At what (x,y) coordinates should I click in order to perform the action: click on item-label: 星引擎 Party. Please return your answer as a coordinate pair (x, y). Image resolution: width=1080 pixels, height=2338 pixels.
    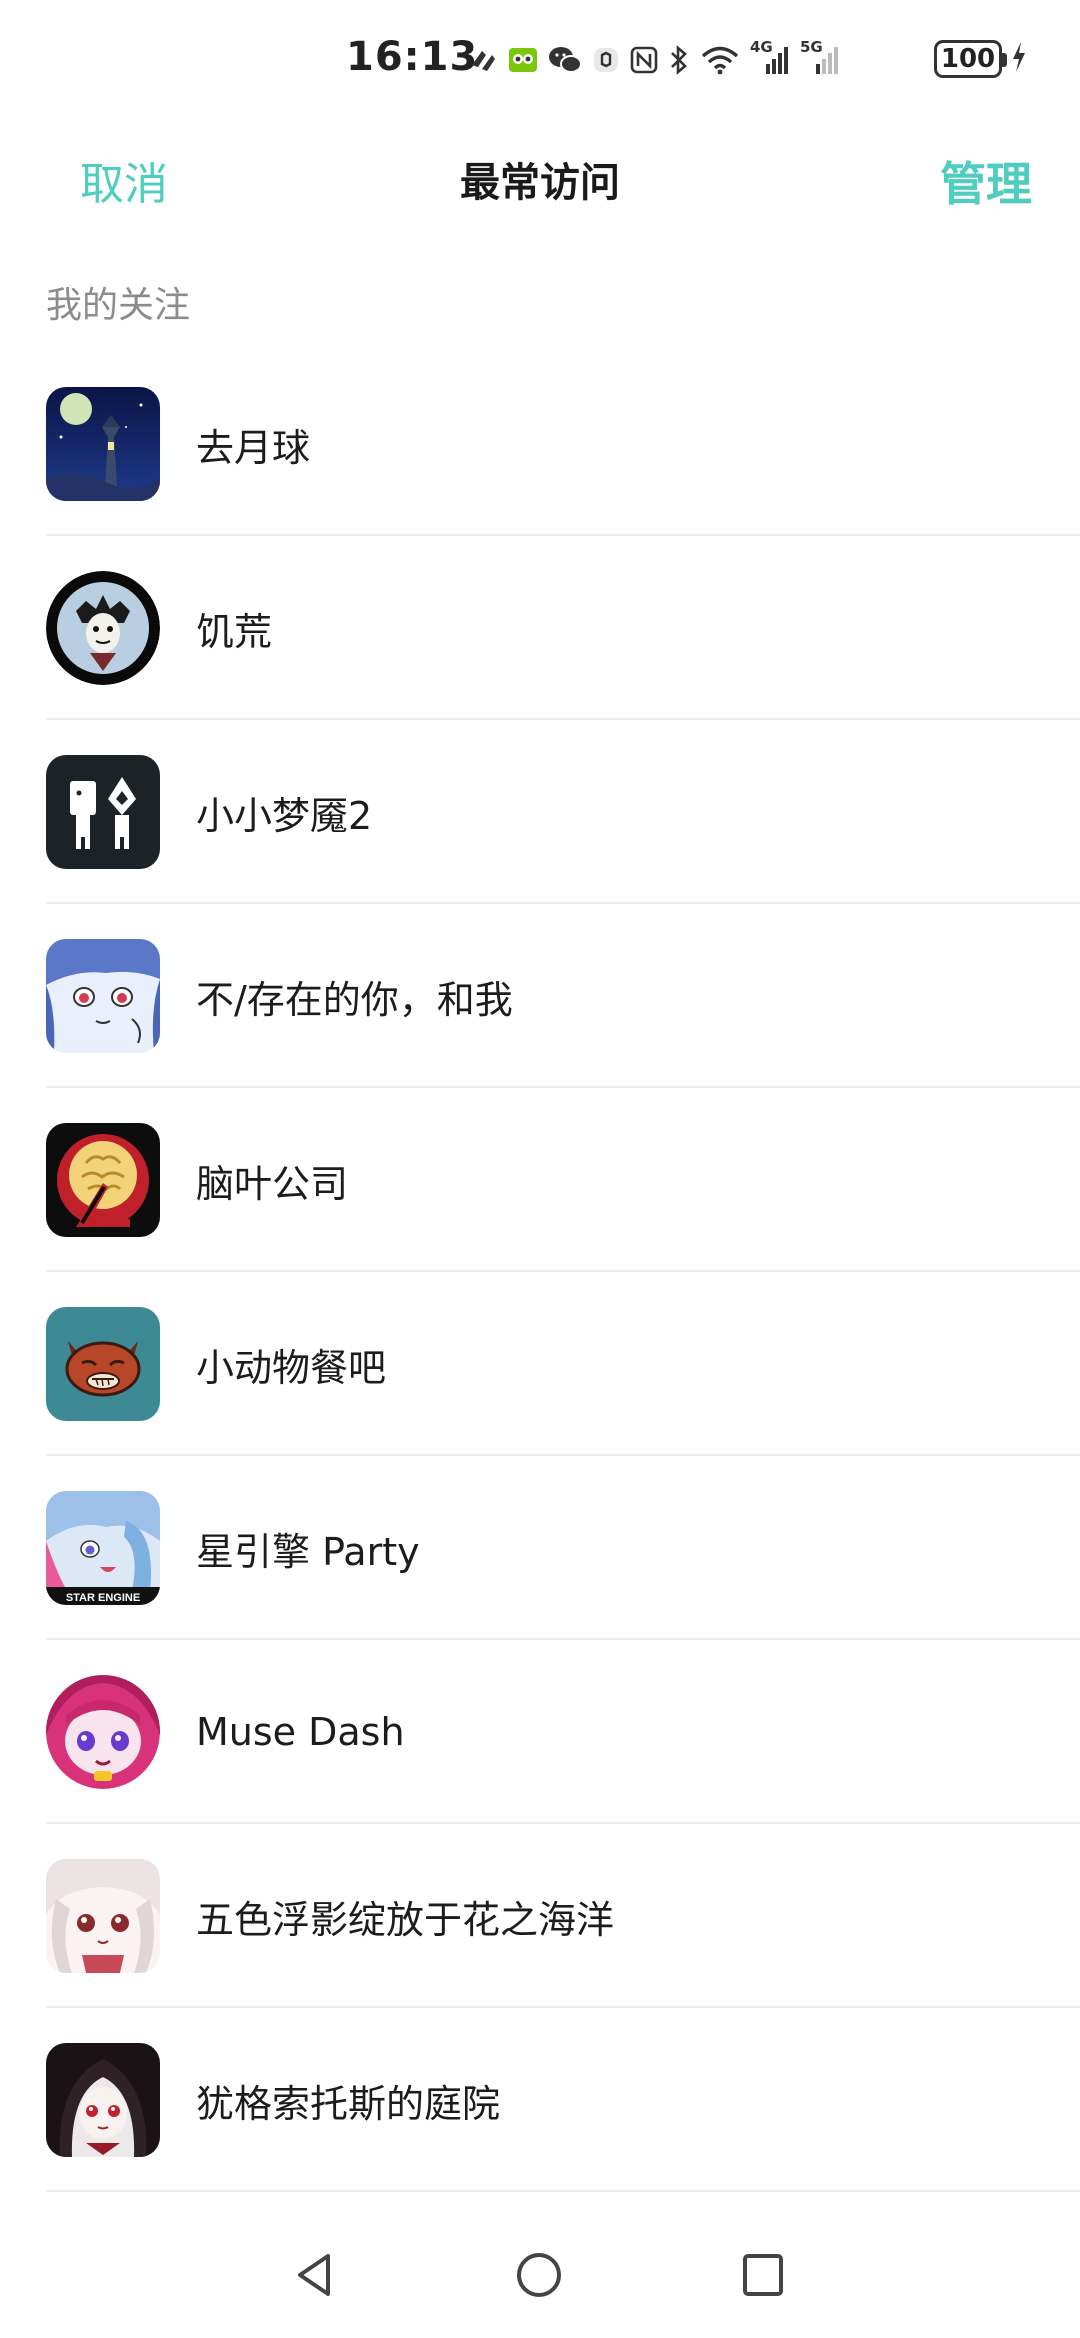
    Looking at the image, I should click on (308, 1551).